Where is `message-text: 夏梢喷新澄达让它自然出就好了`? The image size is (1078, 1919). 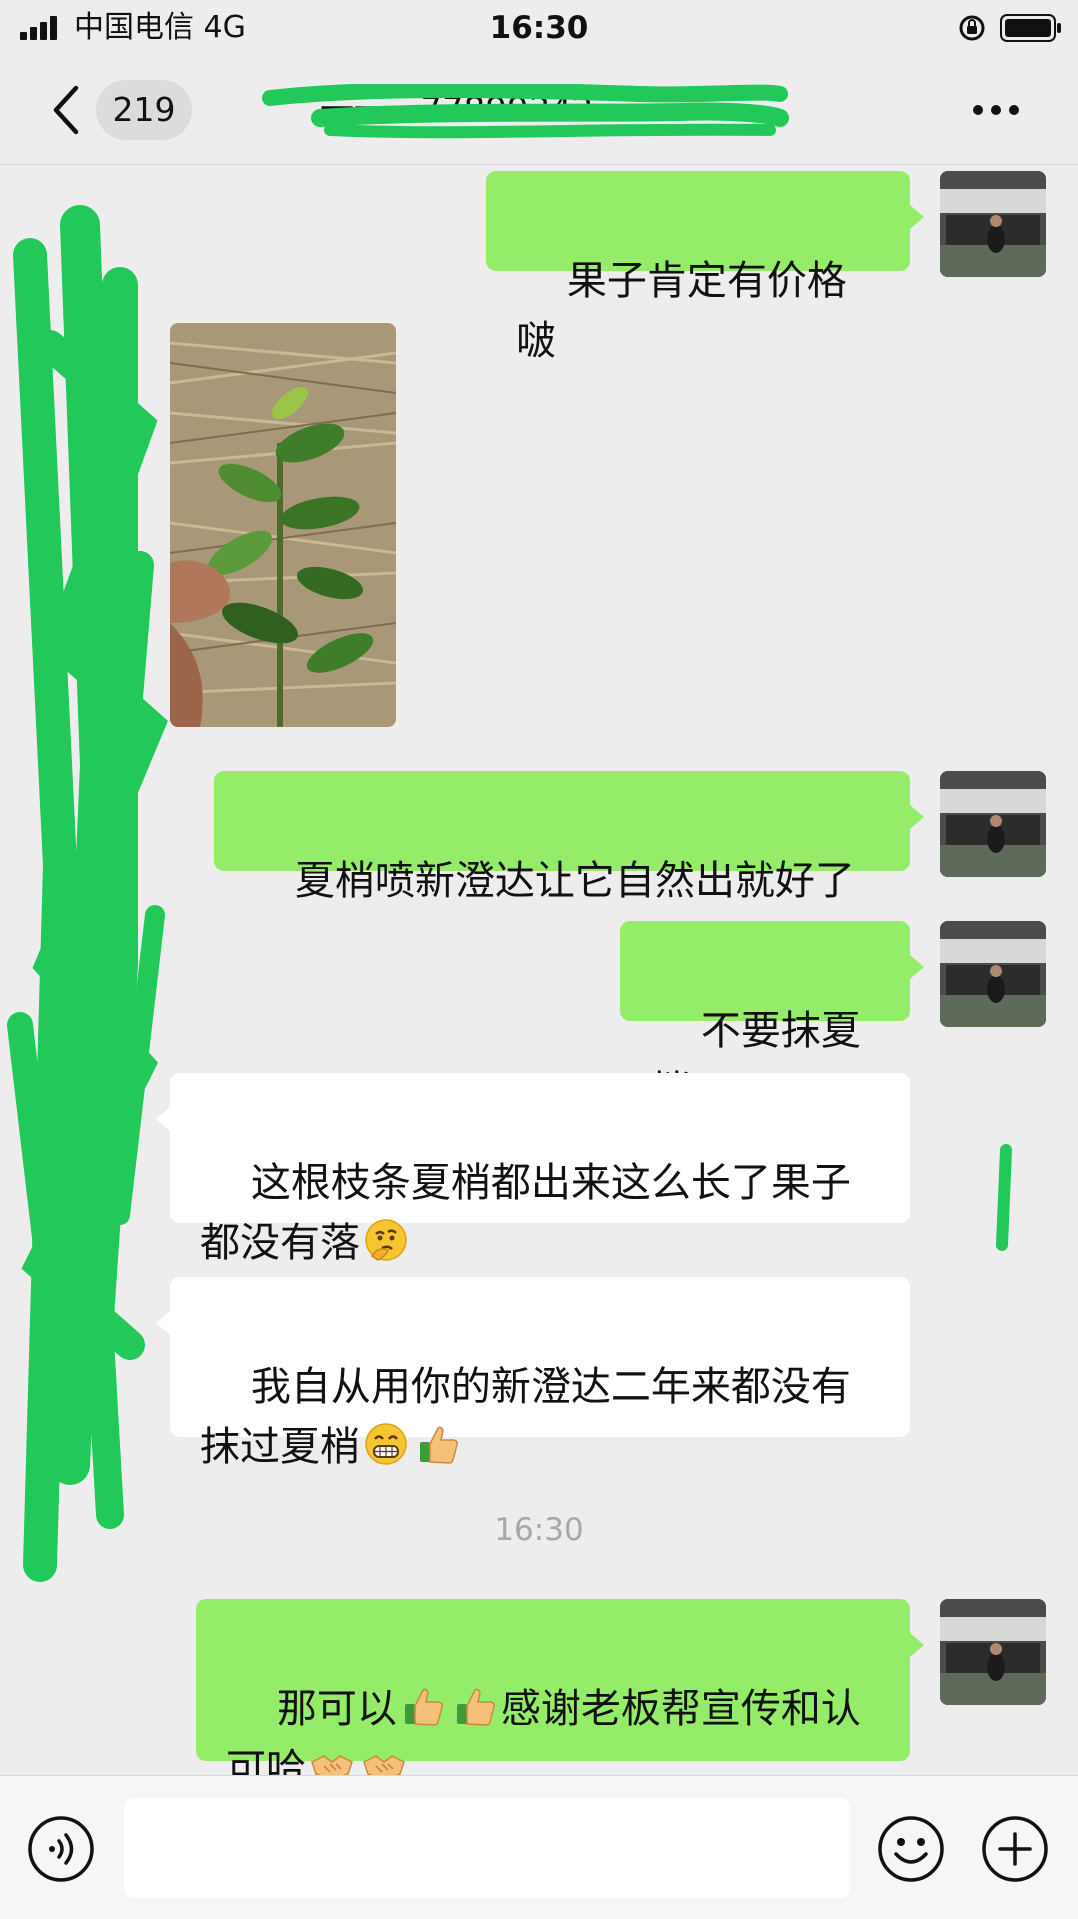 message-text: 夏梢喷新澄达让它自然出就好了 is located at coordinates (574, 881).